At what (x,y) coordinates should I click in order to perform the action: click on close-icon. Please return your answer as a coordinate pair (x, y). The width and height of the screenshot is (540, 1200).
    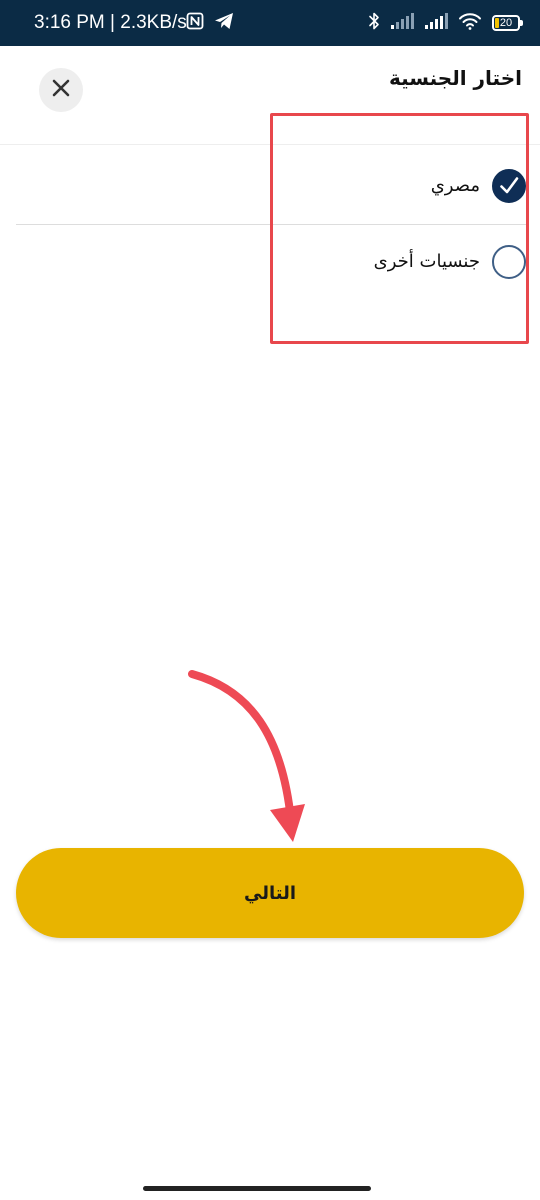
    Looking at the image, I should click on (61, 90).